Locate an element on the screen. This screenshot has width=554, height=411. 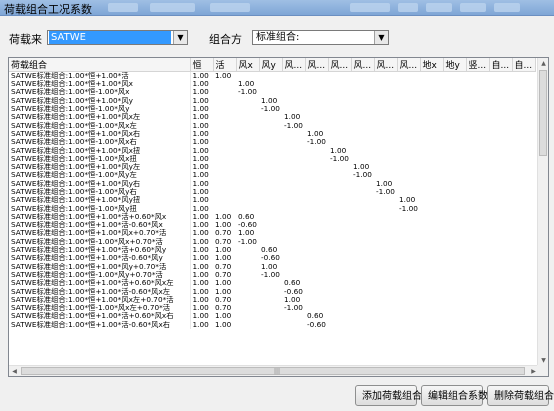
horizontal-scroll-thumb: ||| is located at coordinates (273, 371).